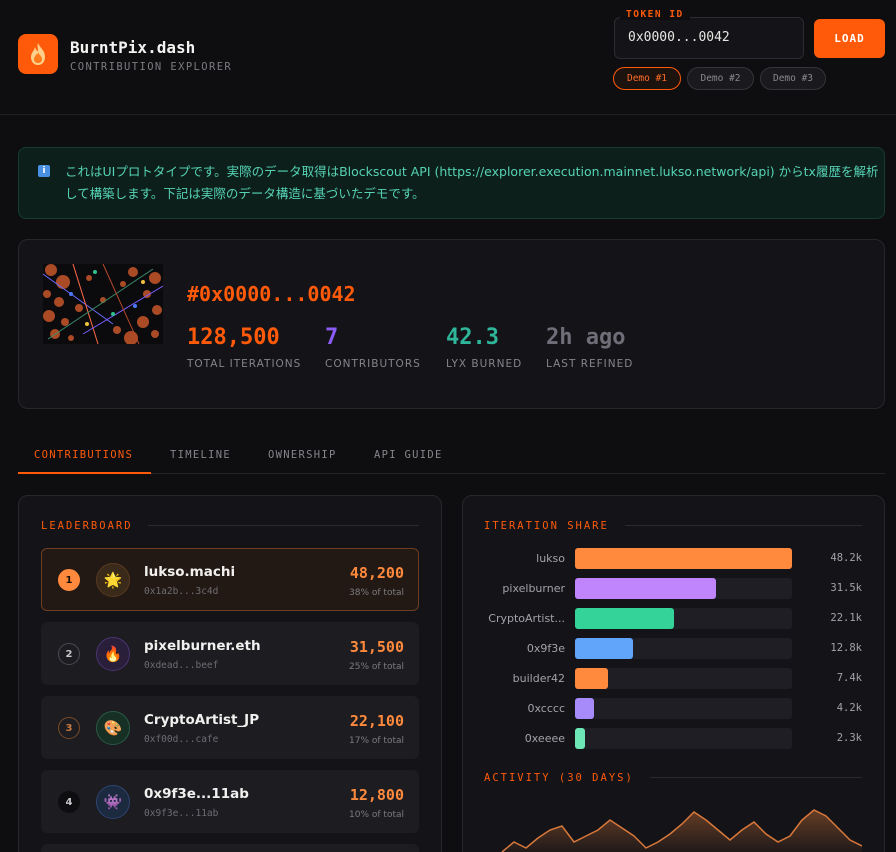 This screenshot has height=852, width=896. What do you see at coordinates (181, 739) in the screenshot?
I see `contributor-address: 0xf00d...cafe` at bounding box center [181, 739].